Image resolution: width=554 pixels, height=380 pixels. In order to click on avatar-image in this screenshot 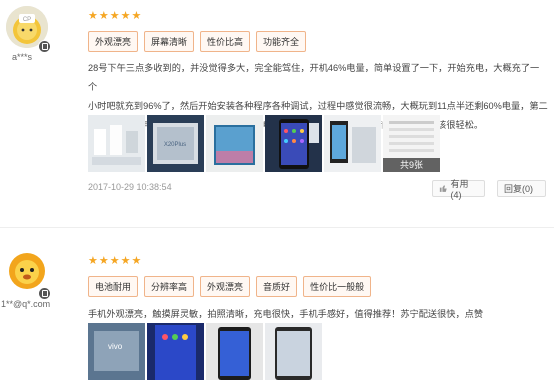, I will do `click(27, 271)`.